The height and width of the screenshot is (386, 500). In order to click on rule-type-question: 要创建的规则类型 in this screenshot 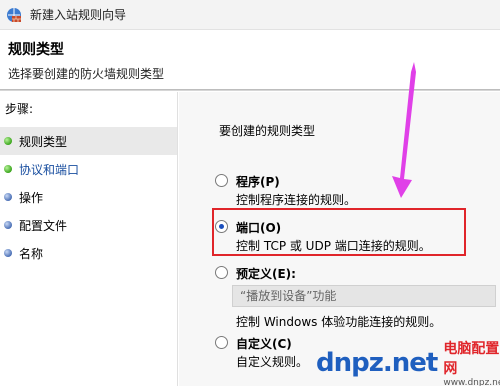, I will do `click(267, 131)`.